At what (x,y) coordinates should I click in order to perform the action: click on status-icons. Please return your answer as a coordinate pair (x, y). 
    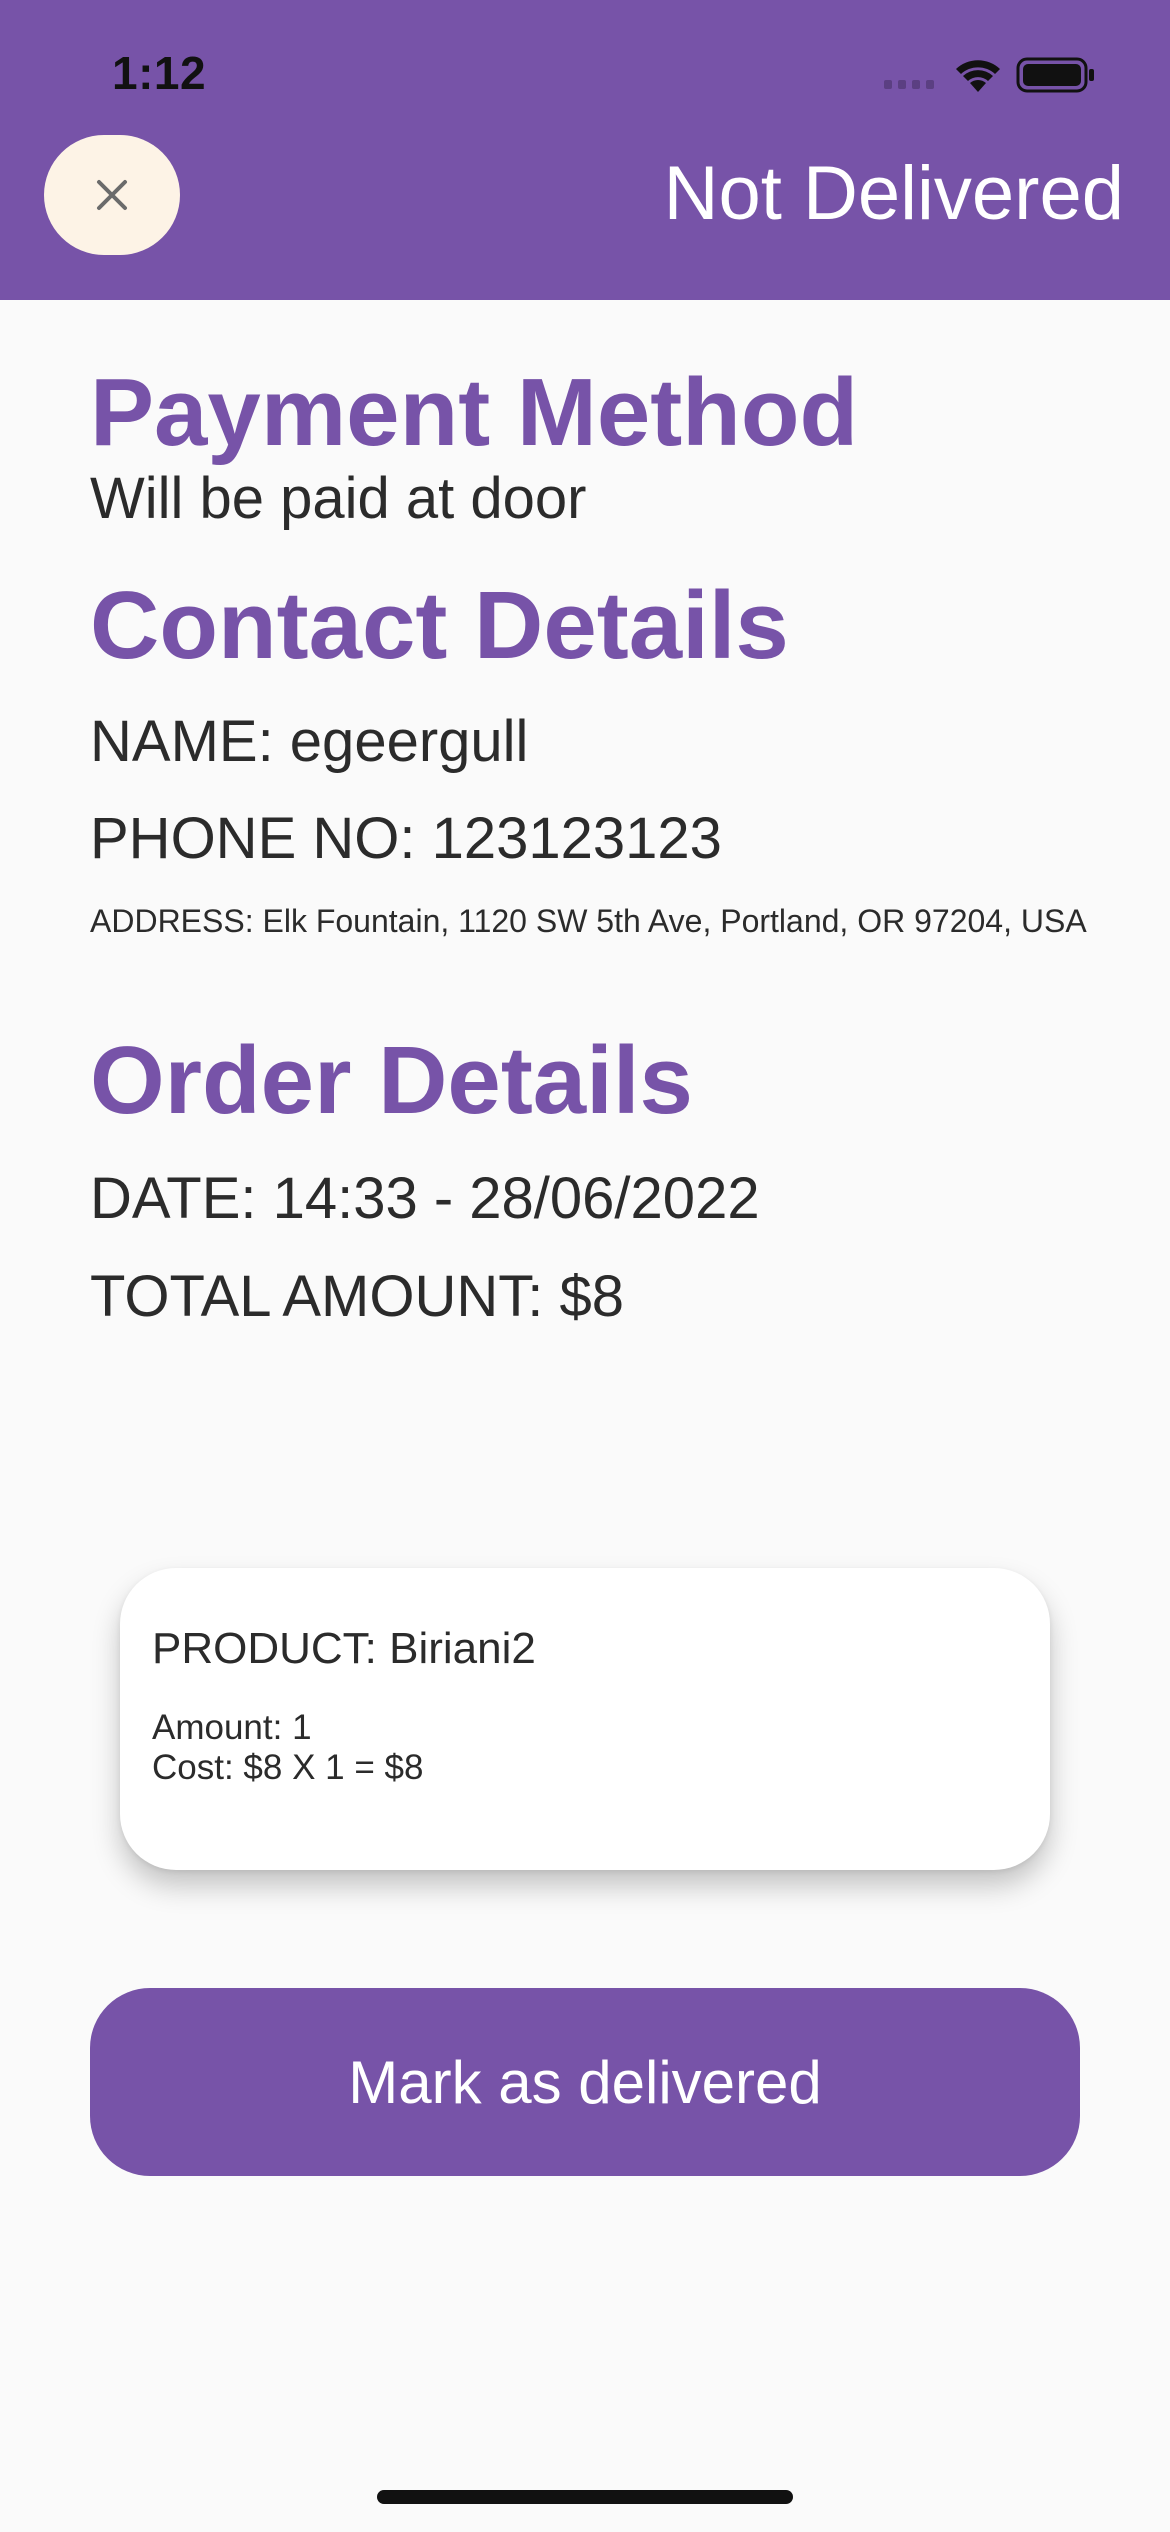
    Looking at the image, I should click on (989, 75).